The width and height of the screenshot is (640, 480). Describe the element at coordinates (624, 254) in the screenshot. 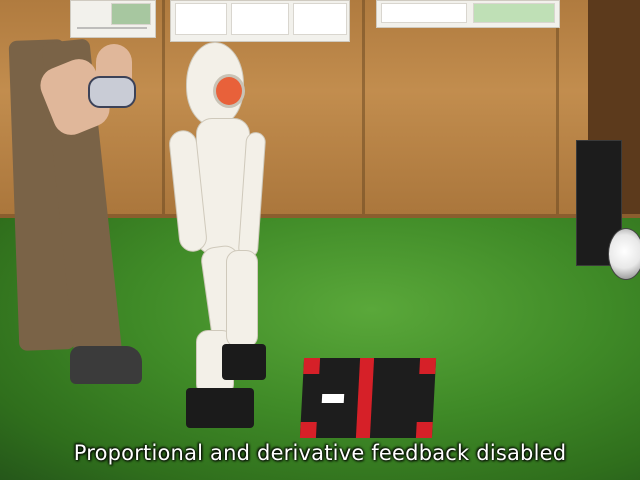

I see `soccer-ball` at that location.